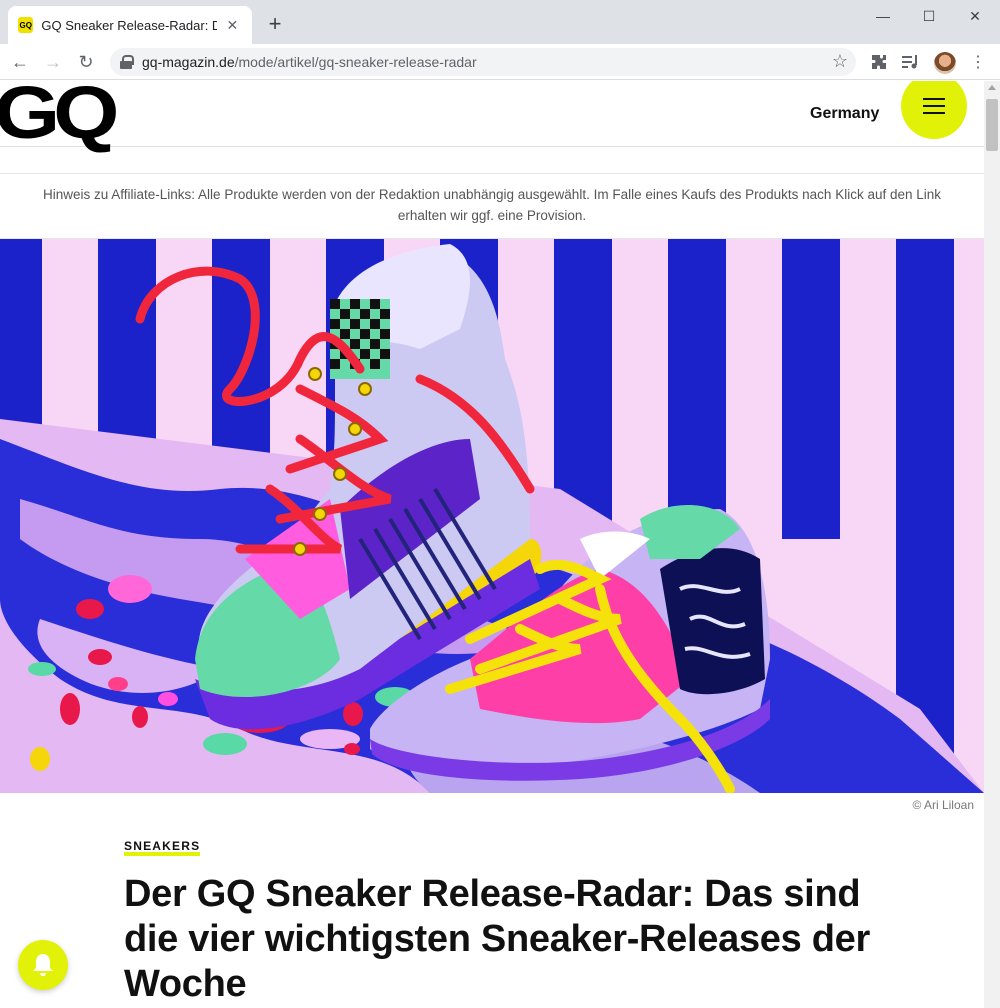  Describe the element at coordinates (975, 16) in the screenshot. I see `close-window-icon: ✕` at that location.